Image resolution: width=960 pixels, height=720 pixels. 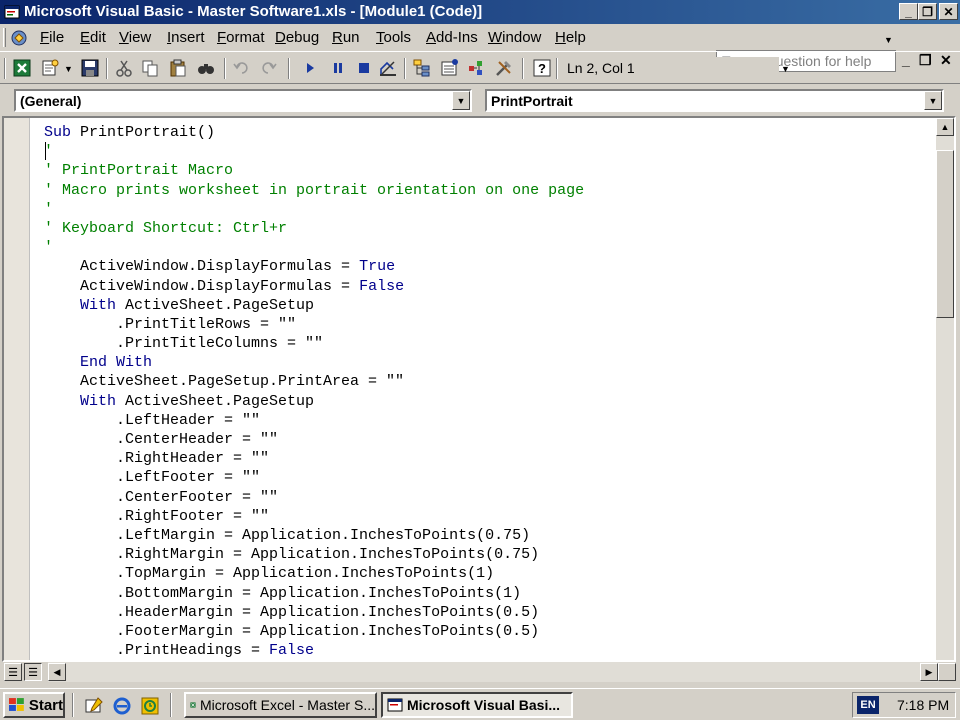 I want to click on menu-file: File, so click(x=52, y=37).